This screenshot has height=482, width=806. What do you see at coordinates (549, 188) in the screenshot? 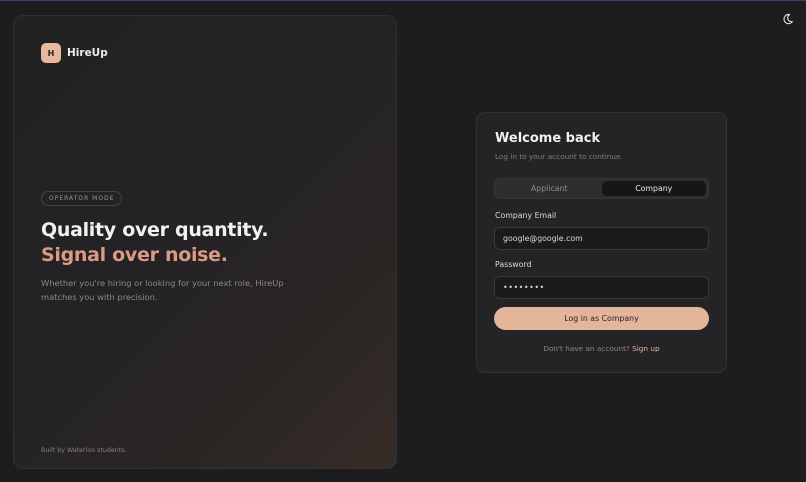
I see `tab-applicant: Applicant` at bounding box center [549, 188].